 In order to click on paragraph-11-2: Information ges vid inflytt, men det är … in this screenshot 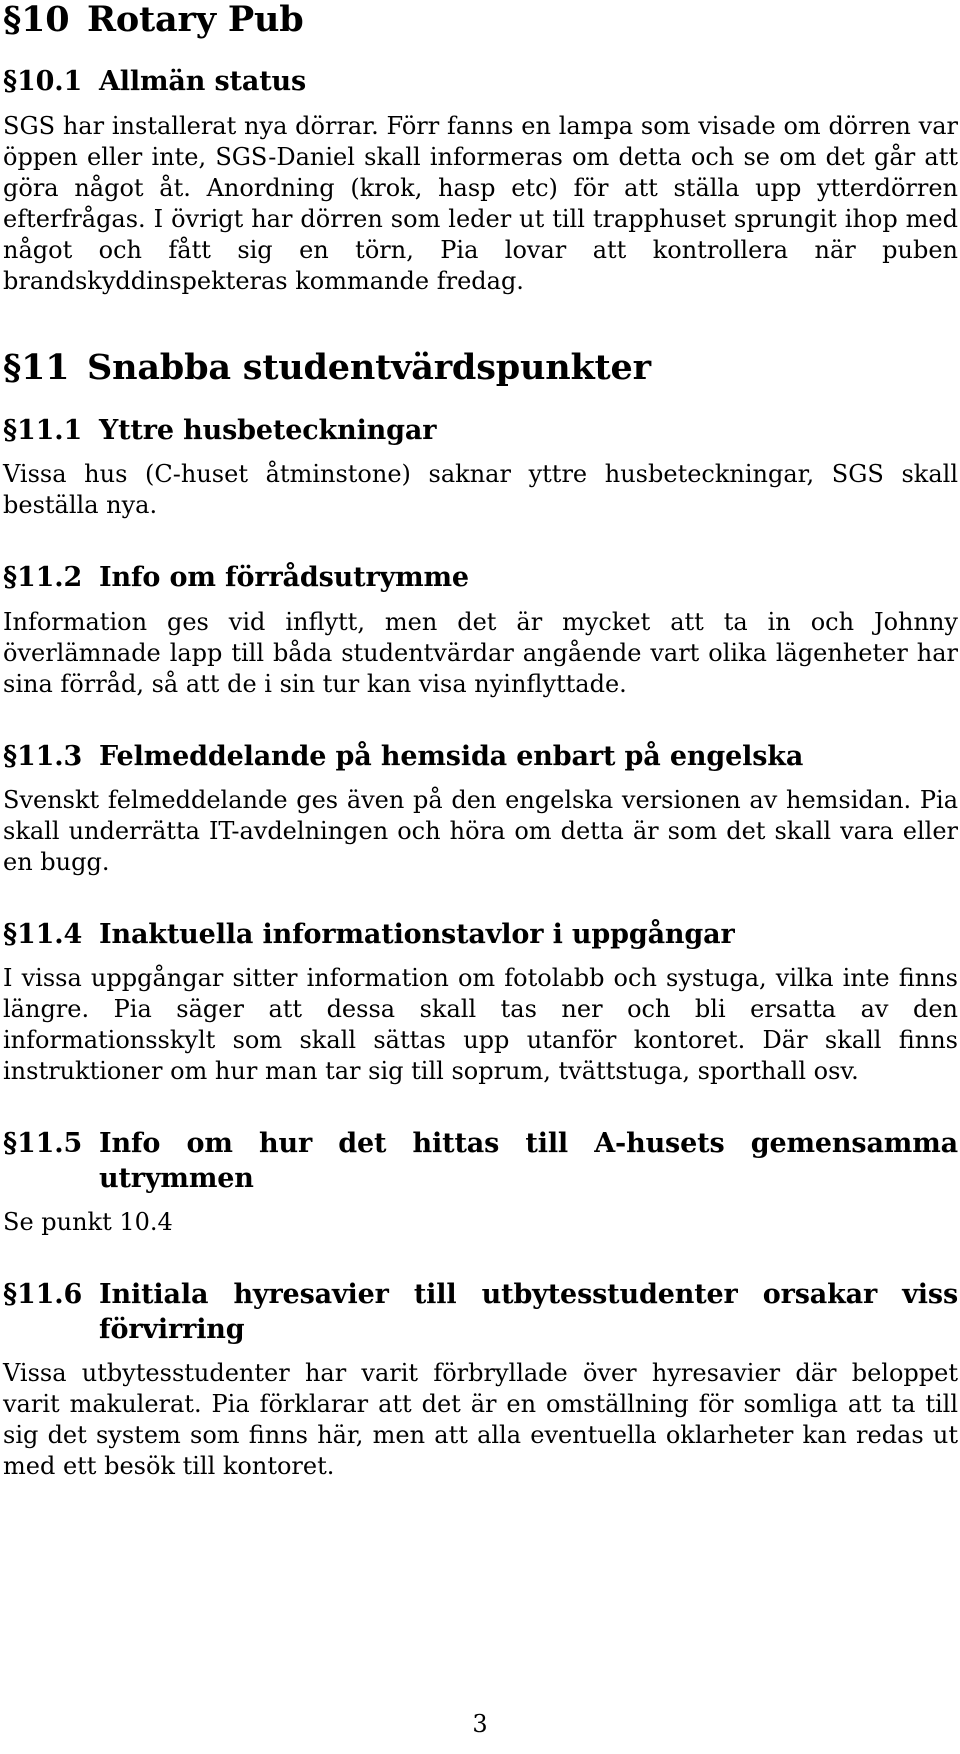, I will do `click(480, 652)`.